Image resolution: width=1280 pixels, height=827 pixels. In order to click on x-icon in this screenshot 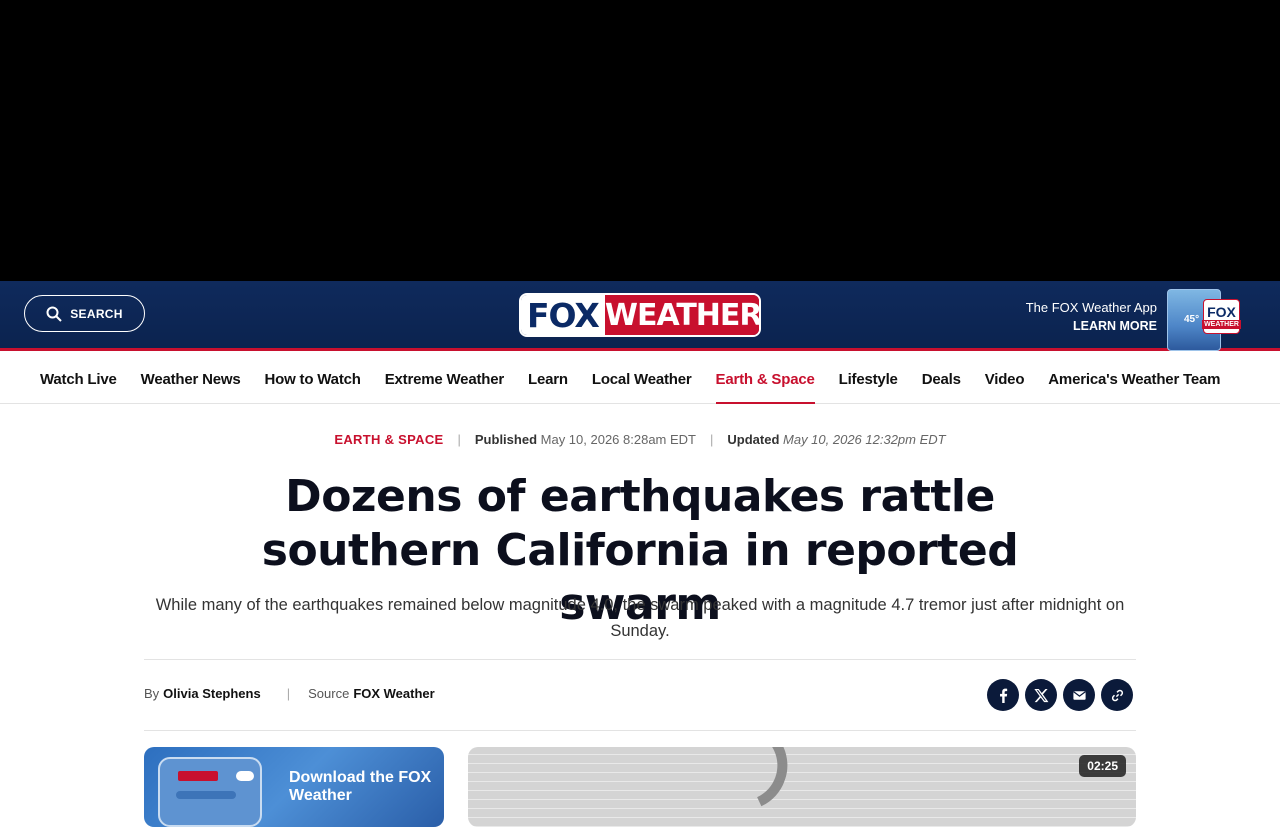, I will do `click(1040, 695)`.